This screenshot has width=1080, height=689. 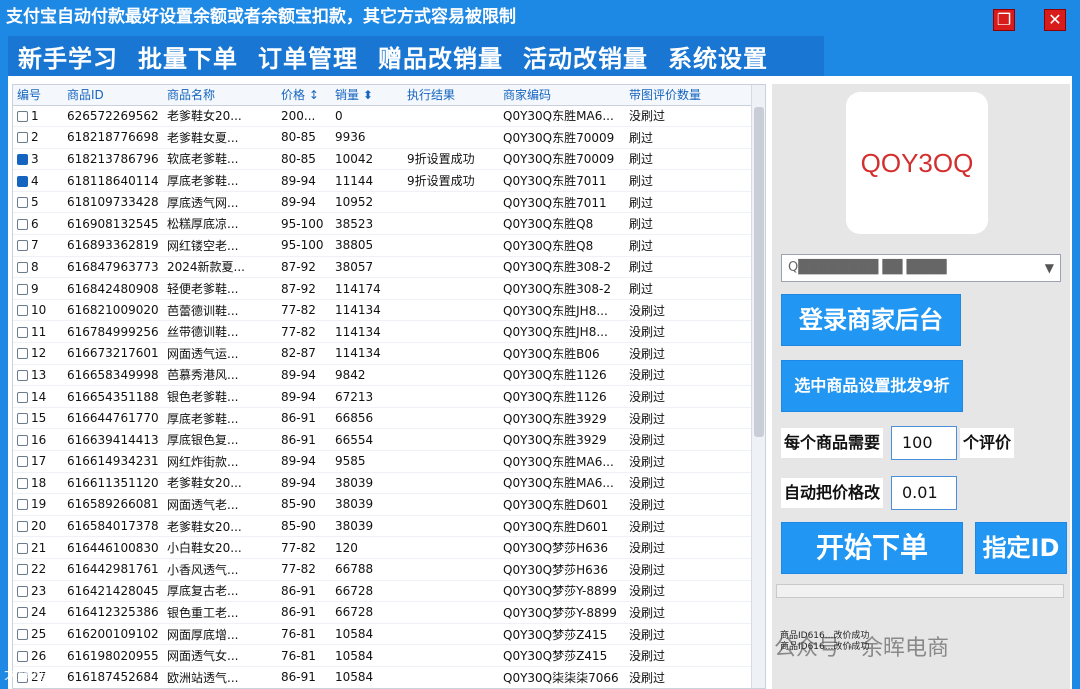 I want to click on menu-item-newbie: 新手学习, so click(x=68, y=56).